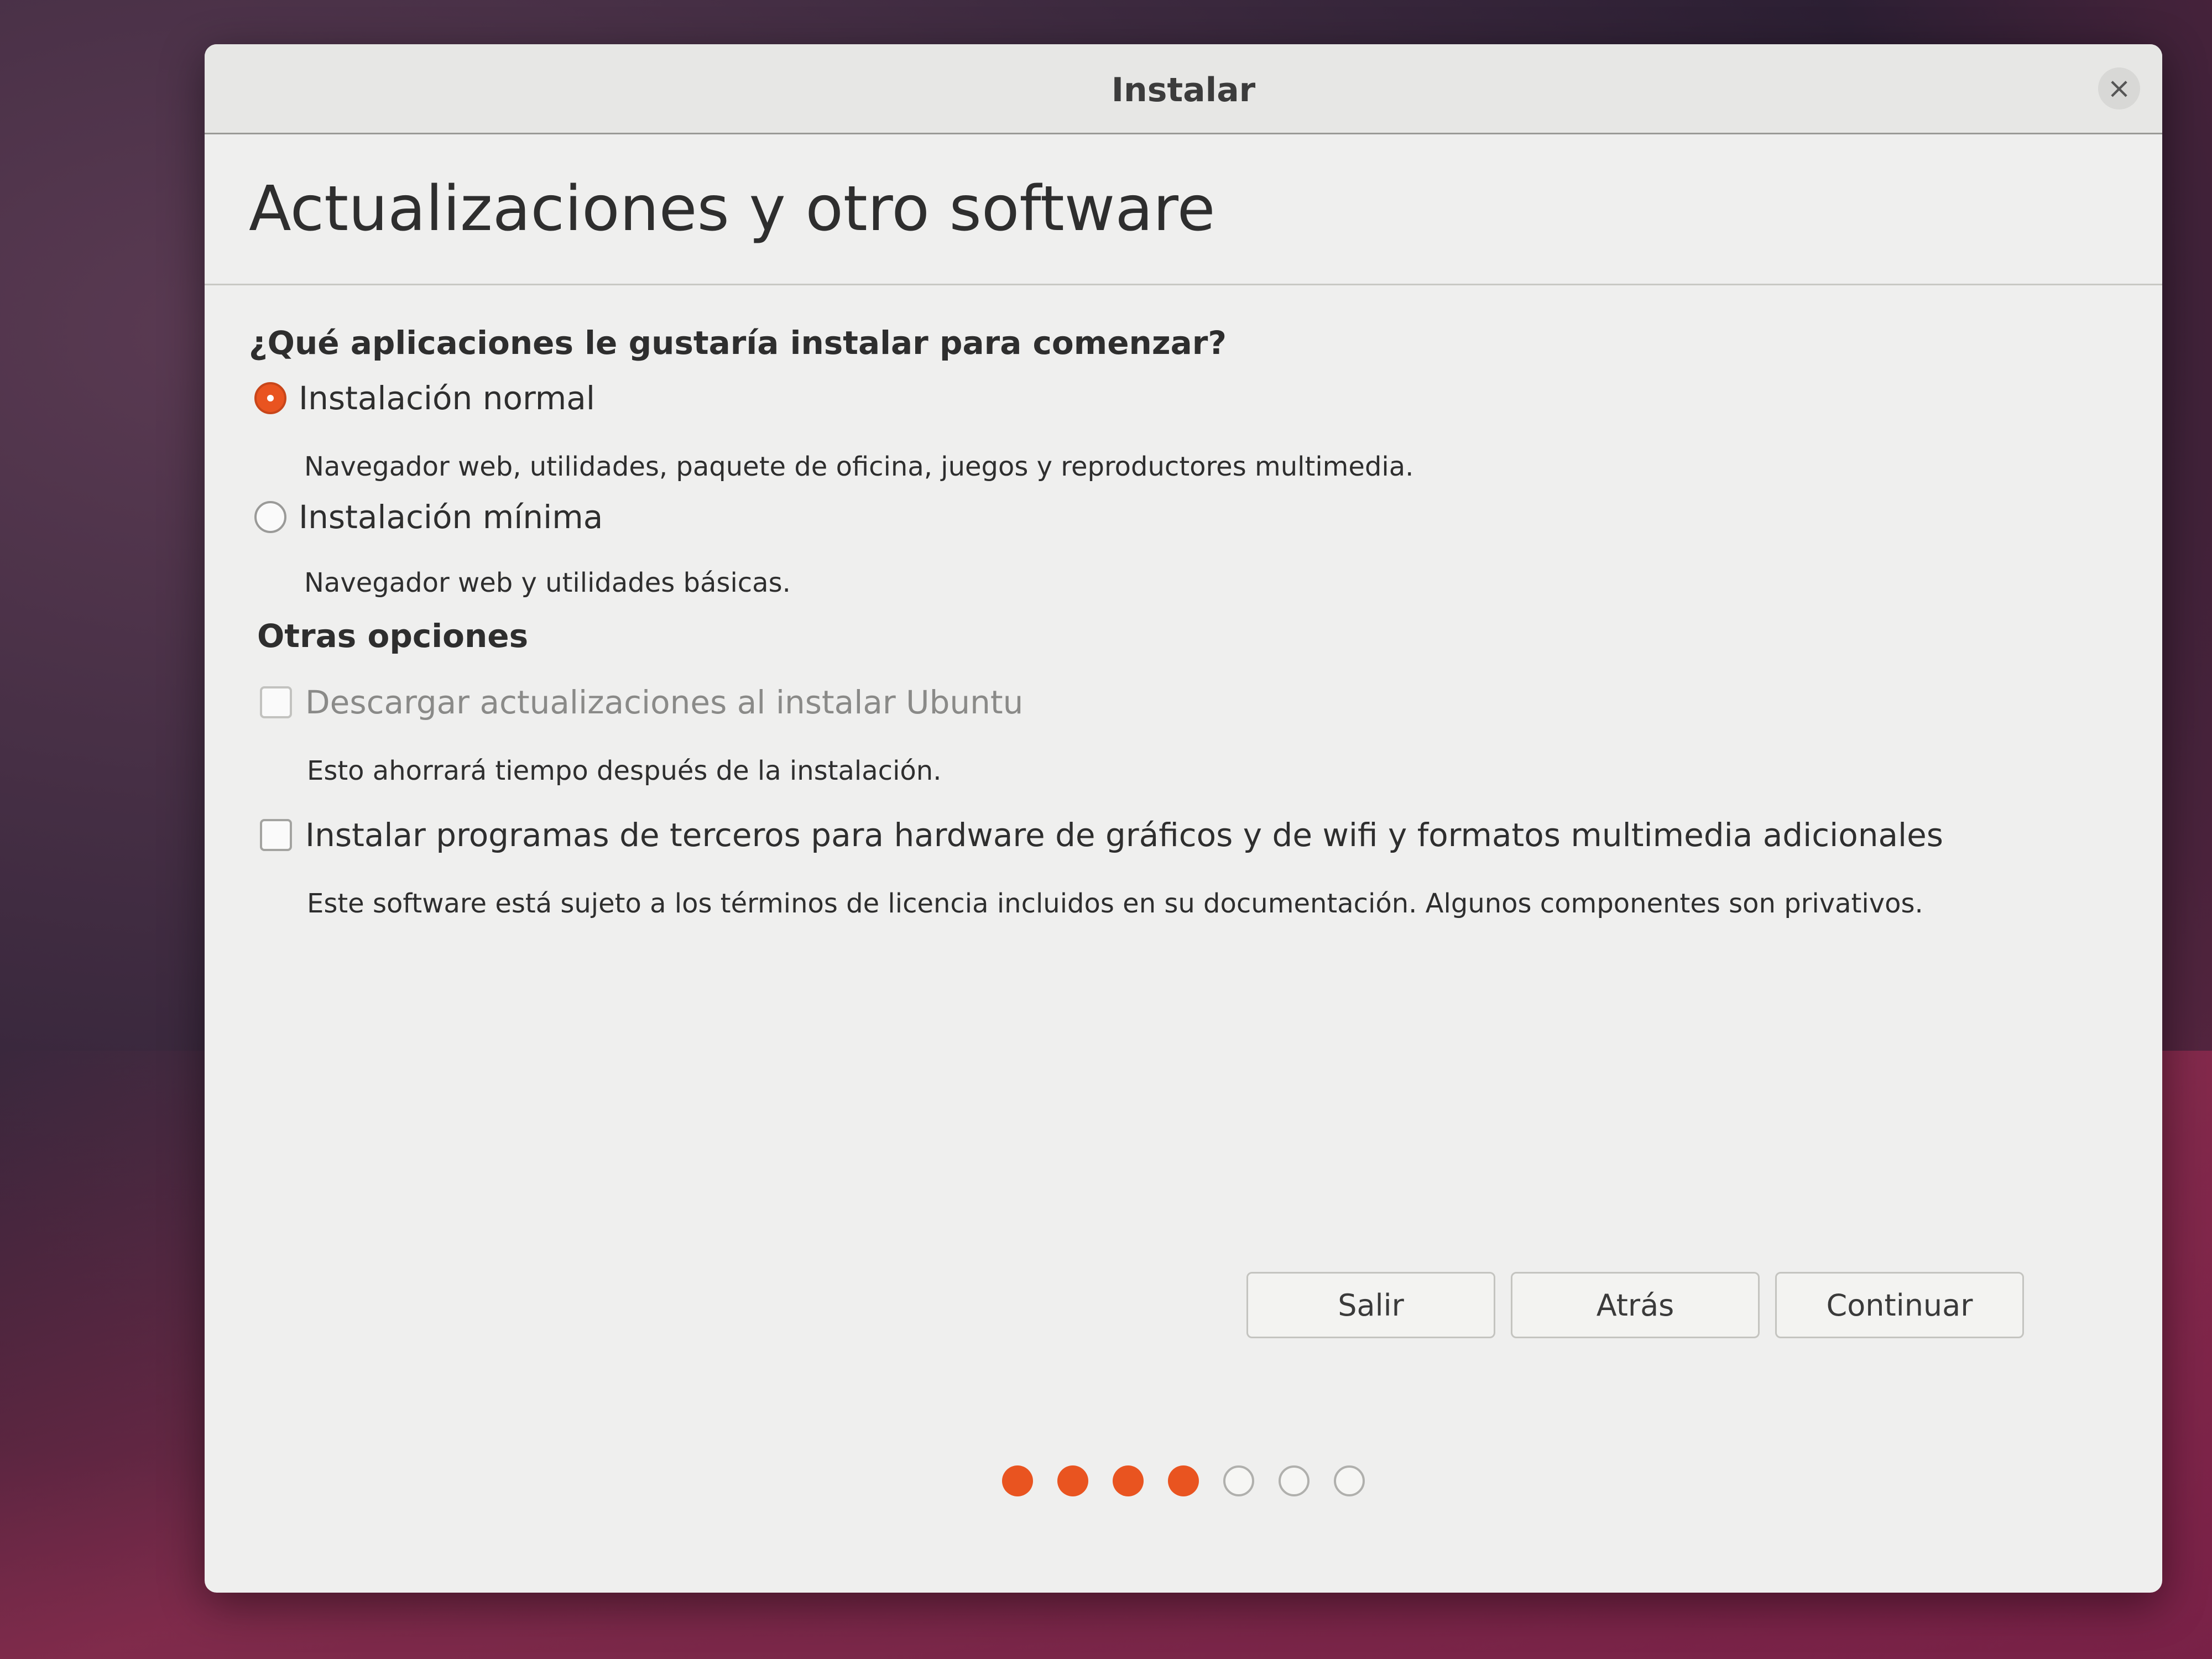  I want to click on navigation-buttons: Salir Atrás Continuar, so click(1635, 1305).